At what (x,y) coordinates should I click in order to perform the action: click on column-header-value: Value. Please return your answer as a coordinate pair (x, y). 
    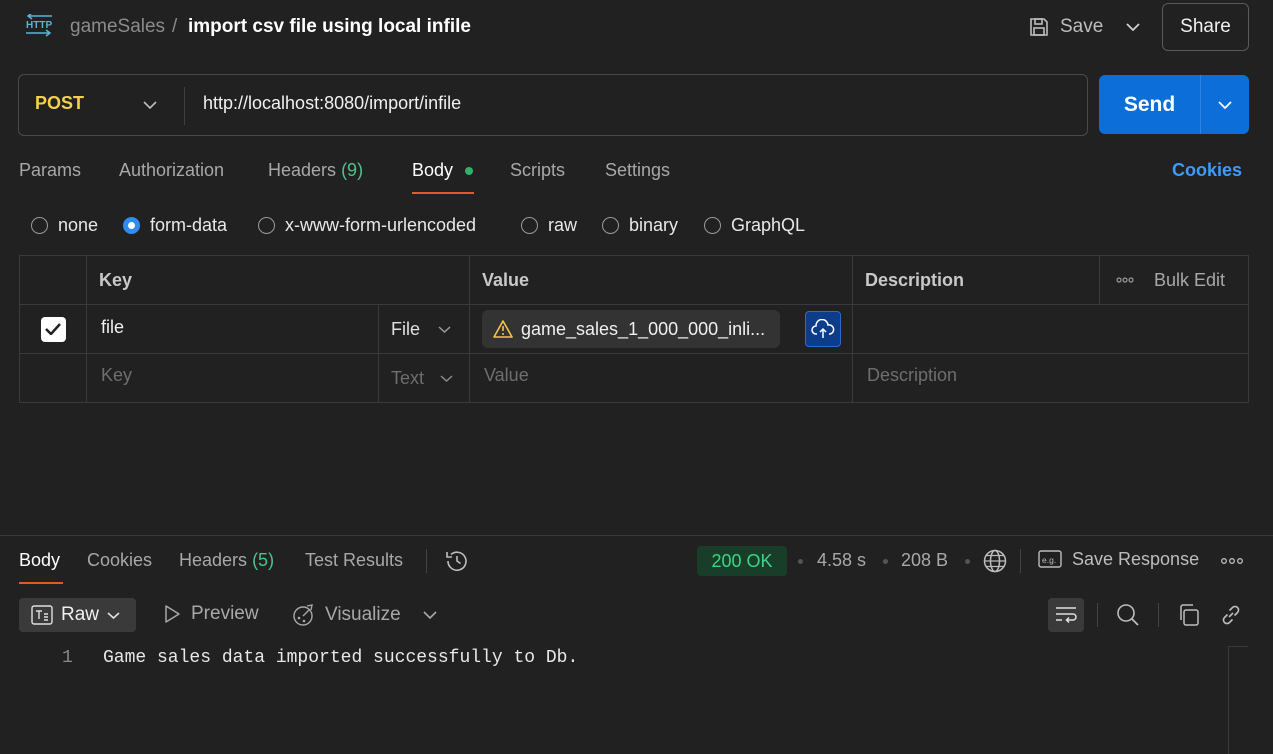
    Looking at the image, I should click on (661, 280).